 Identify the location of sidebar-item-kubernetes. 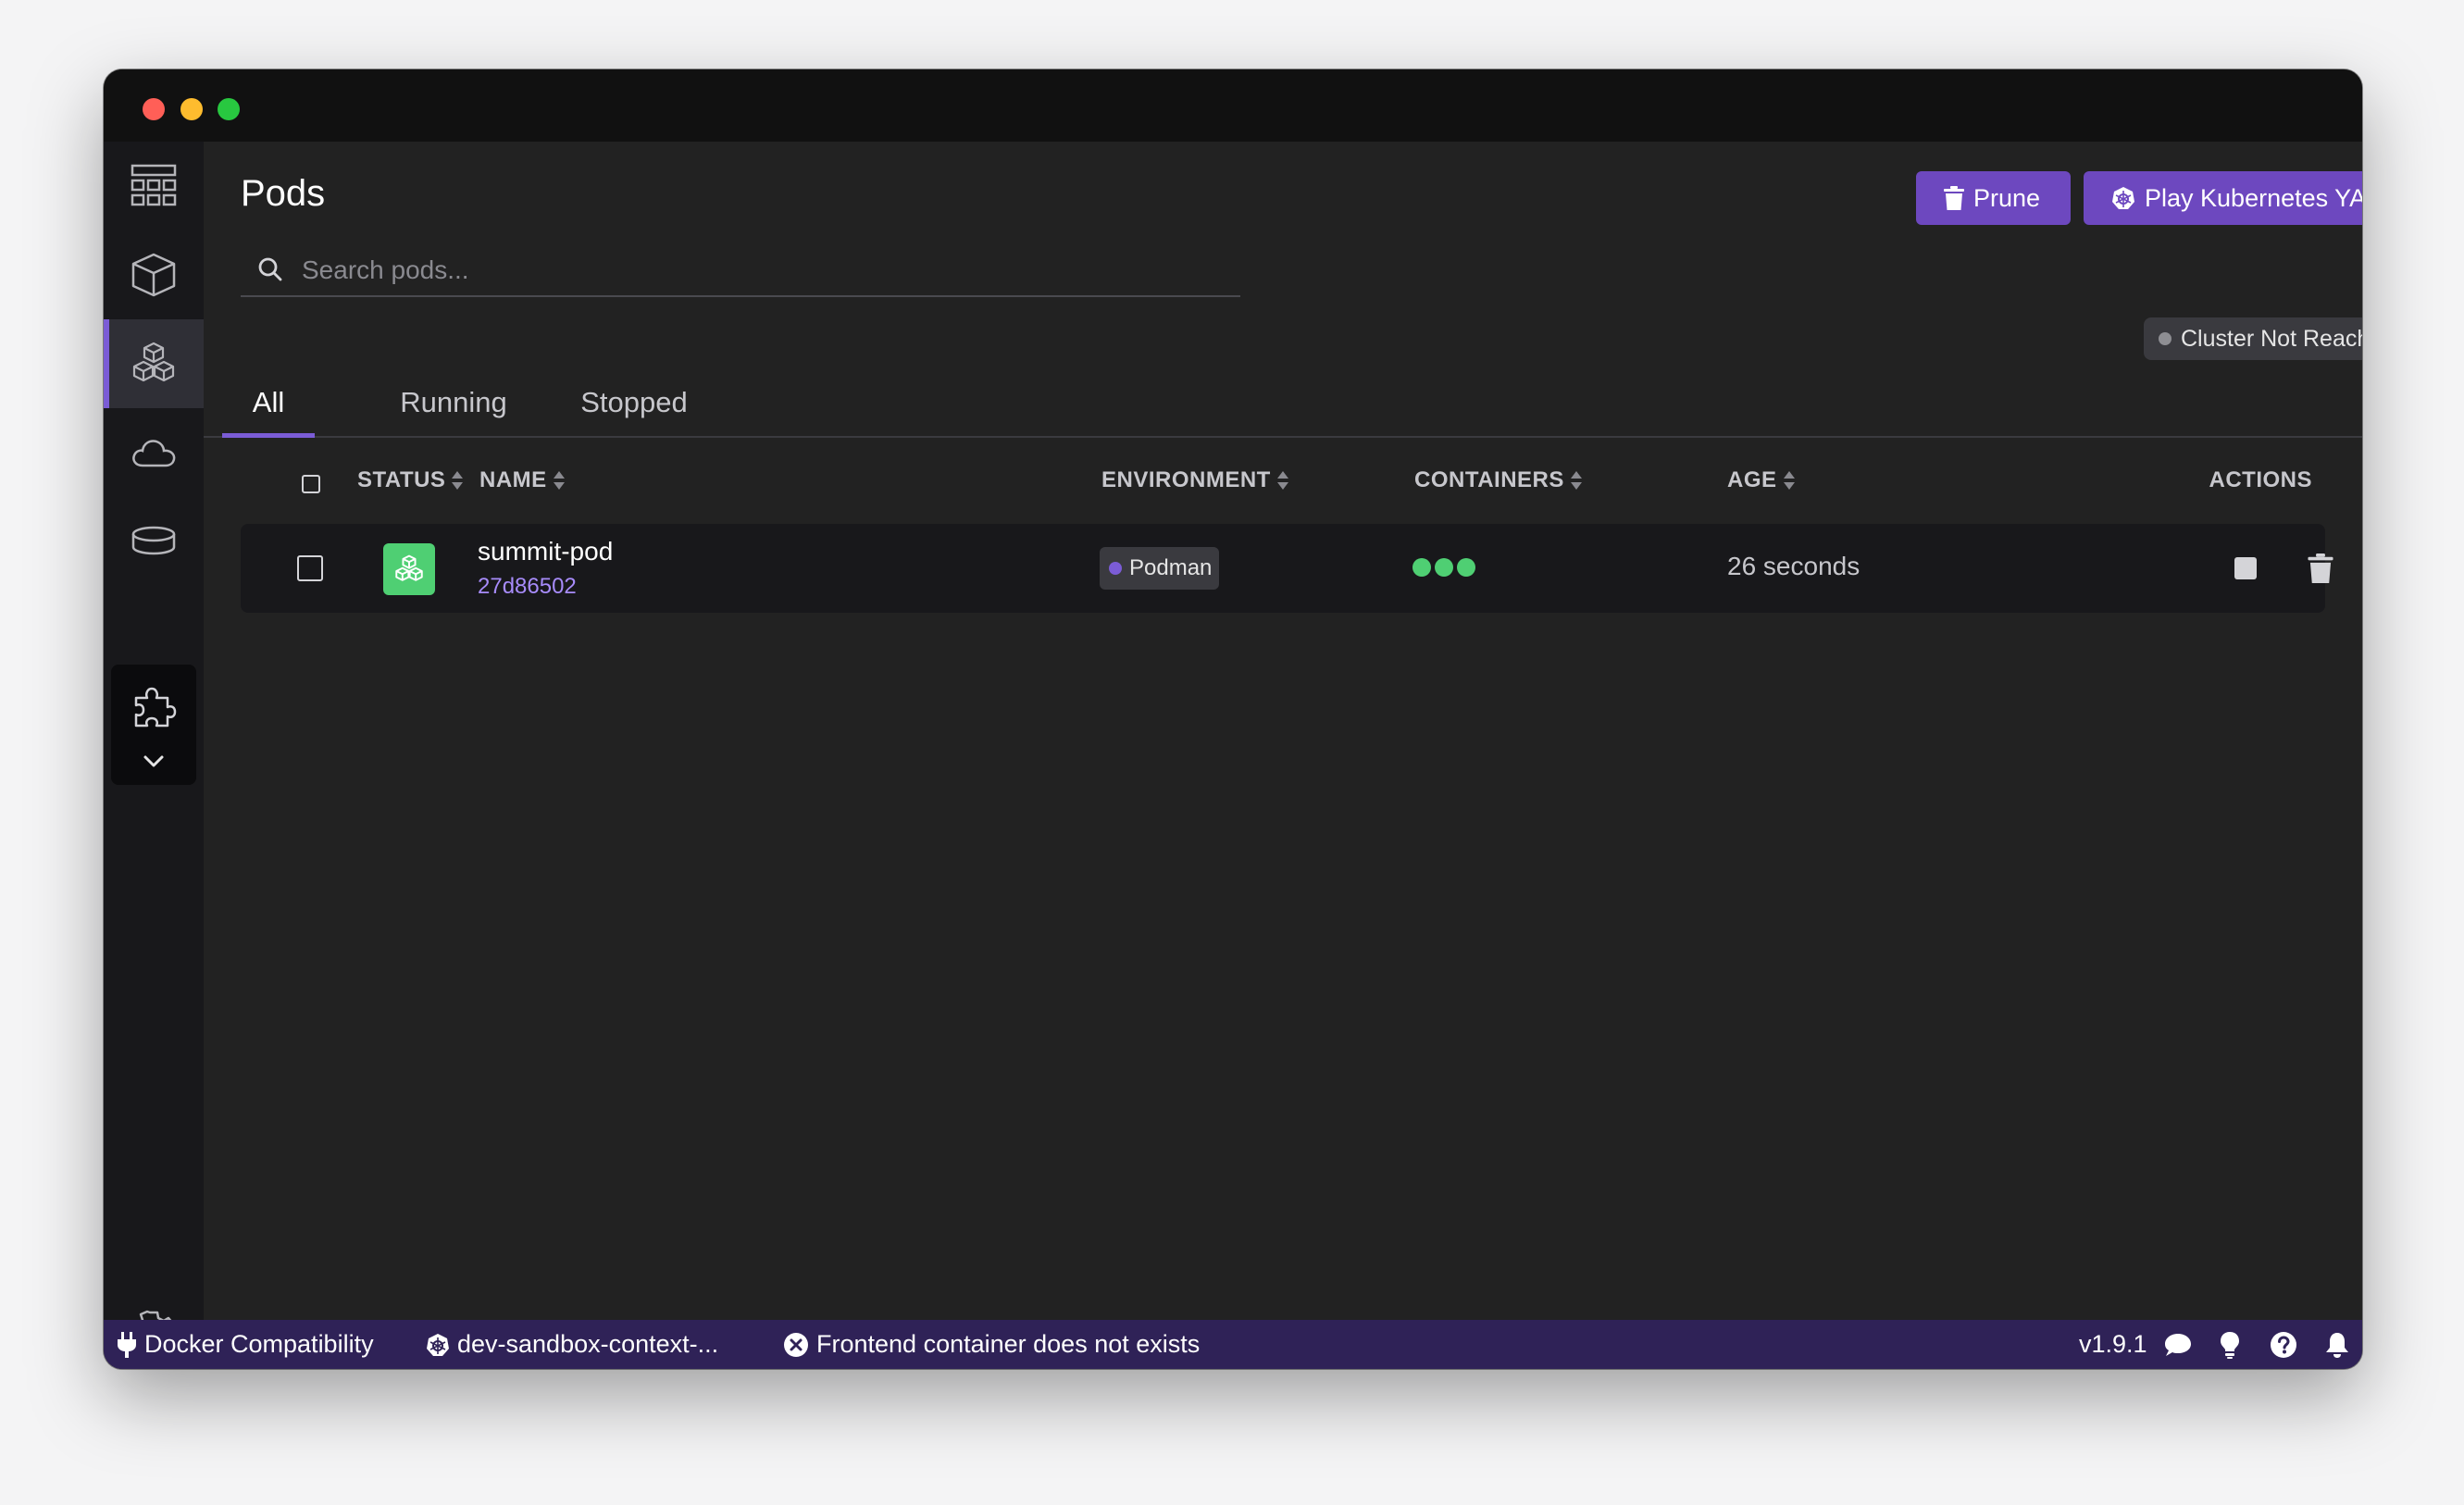
(154, 453).